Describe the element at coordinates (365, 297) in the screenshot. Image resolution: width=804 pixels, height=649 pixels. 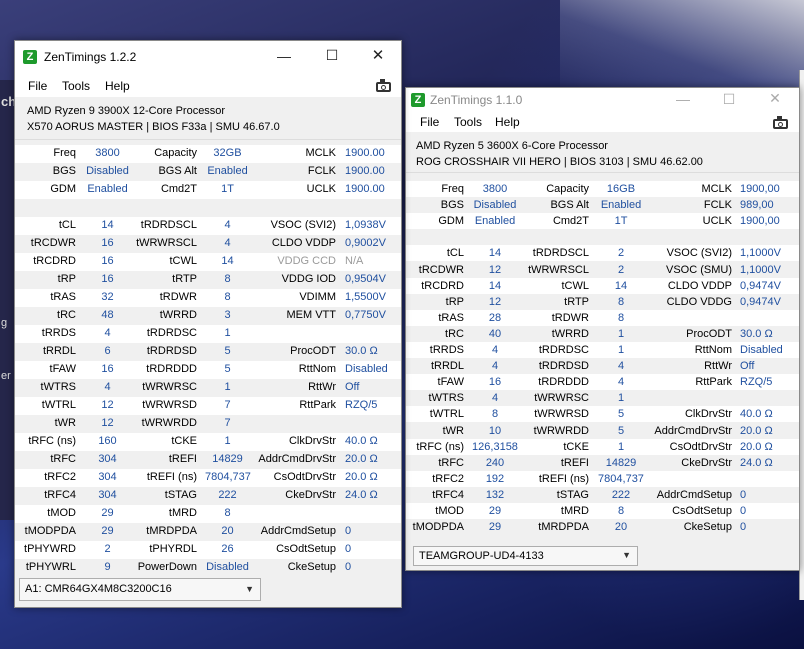
I see `timing-value: 1,5500V` at that location.